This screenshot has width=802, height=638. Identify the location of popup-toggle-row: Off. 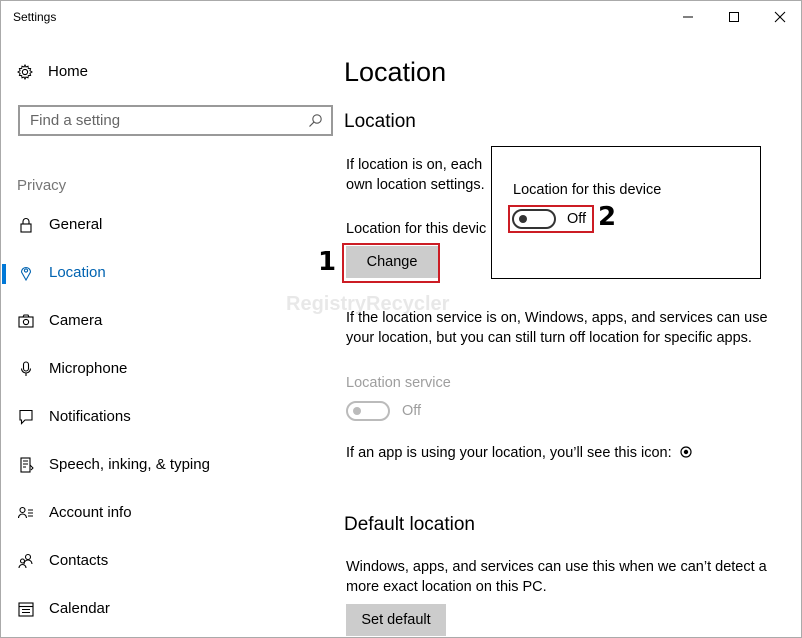
(549, 219).